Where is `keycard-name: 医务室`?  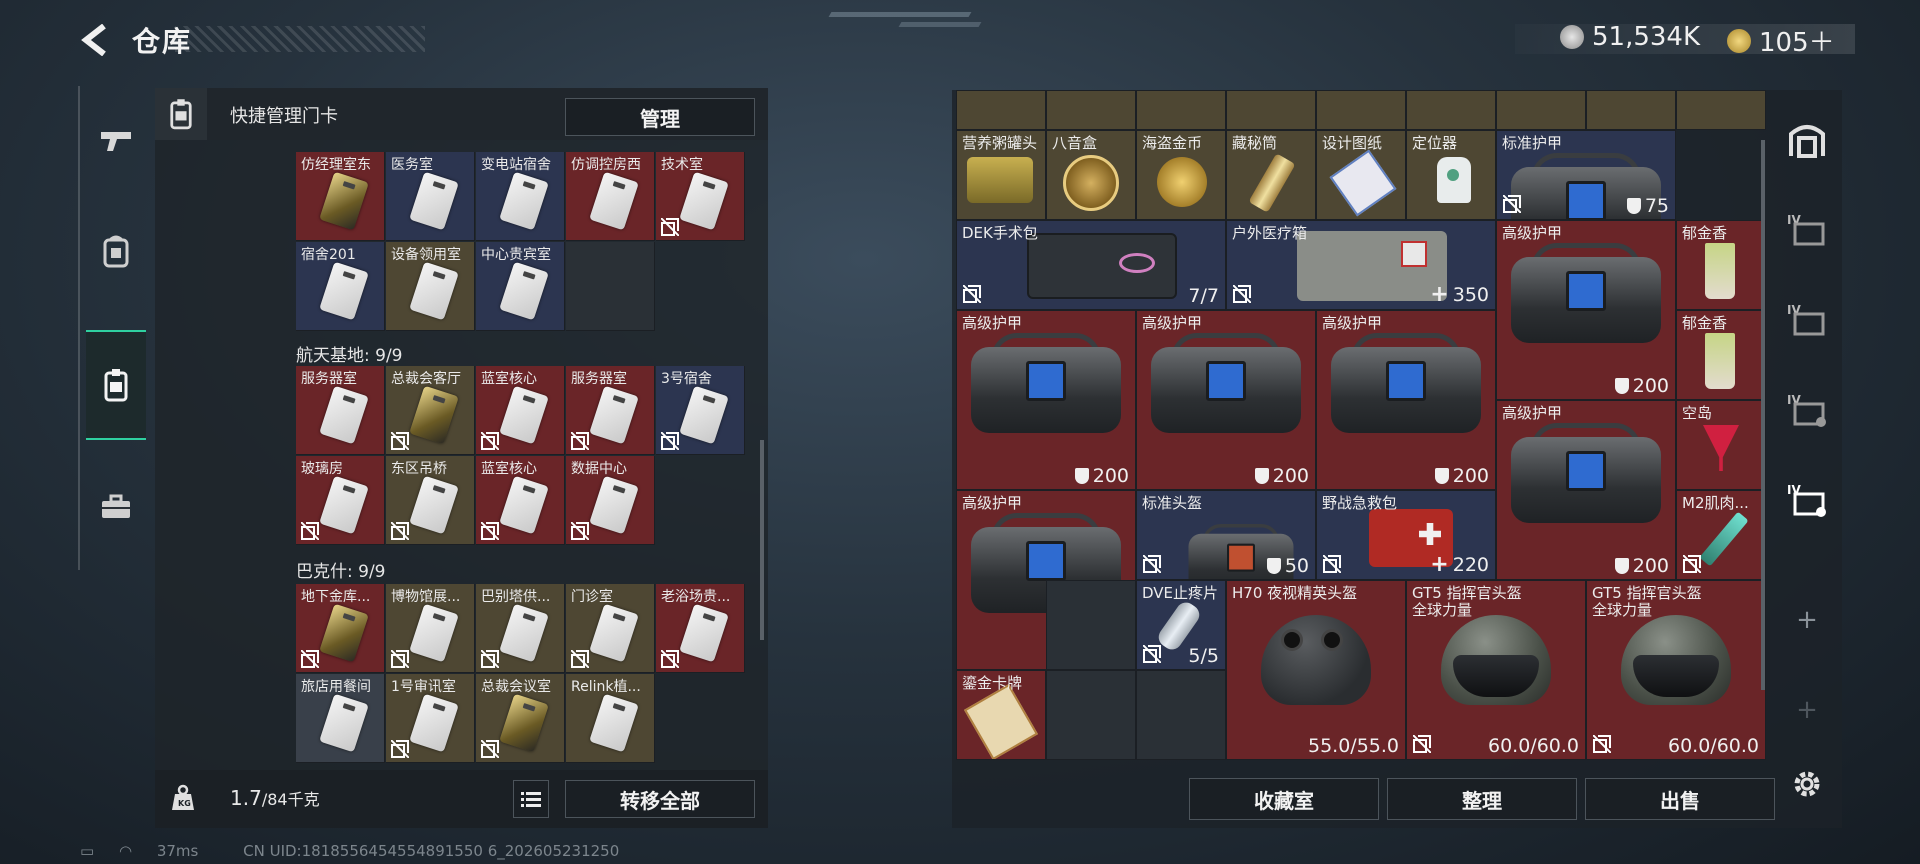 keycard-name: 医务室 is located at coordinates (412, 165).